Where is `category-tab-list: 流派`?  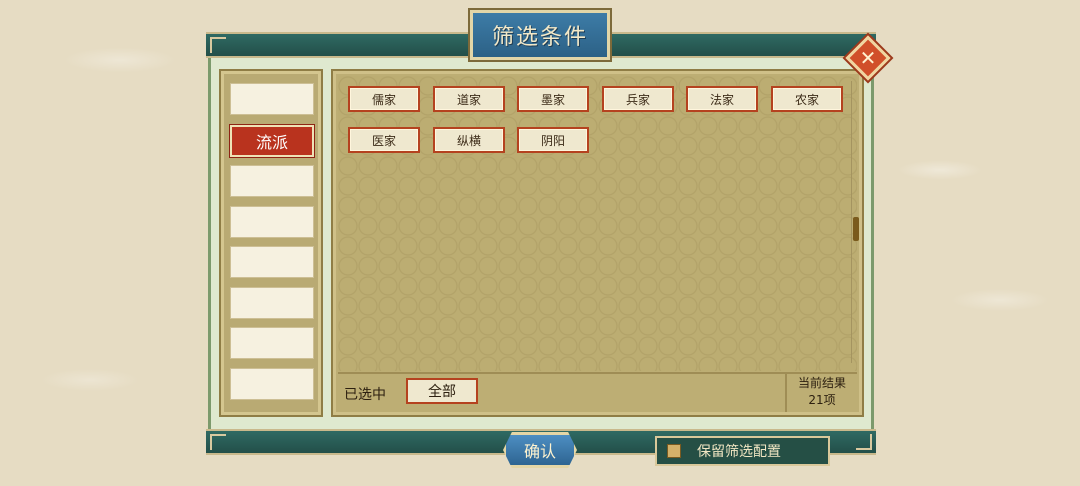
category-tab-list: 流派 is located at coordinates (271, 243).